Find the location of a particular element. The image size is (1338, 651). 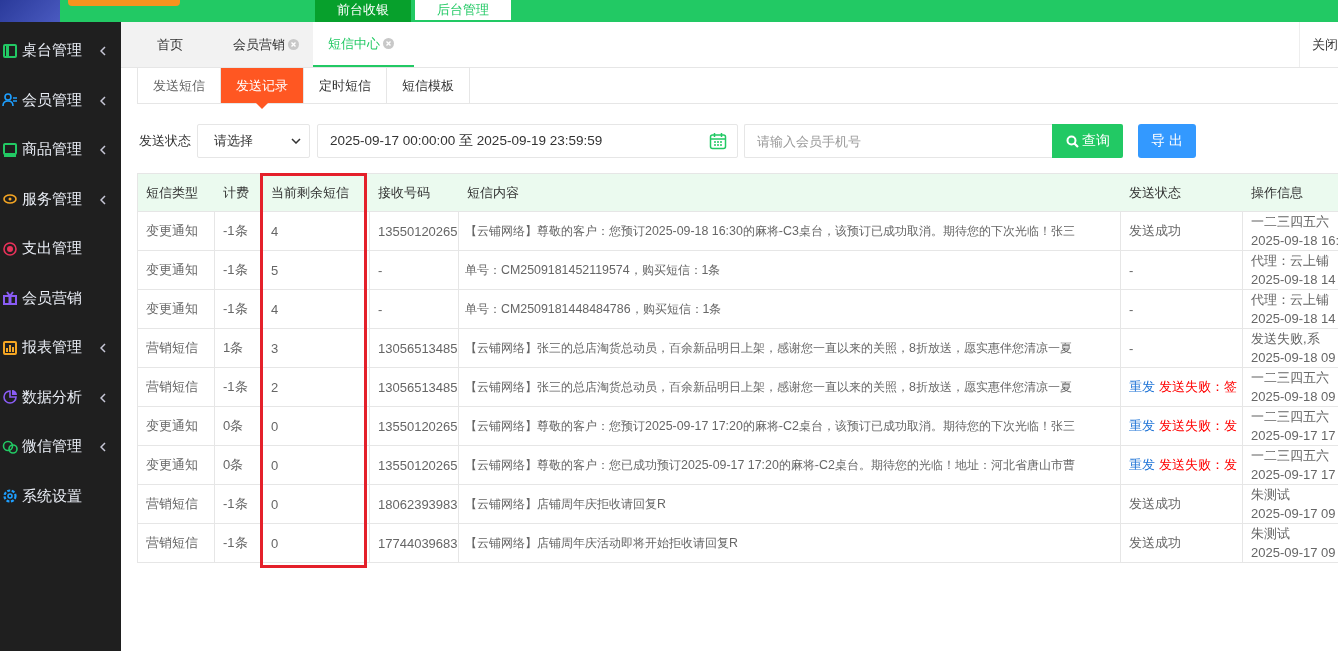

sidebar-label: 系统设置 is located at coordinates (52, 496).